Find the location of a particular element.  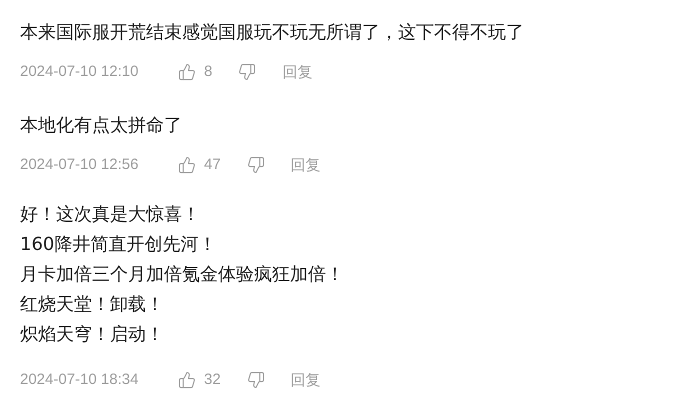

comment-text: 月卡加倍三个月加倍氪金体验疯狂加倍！ is located at coordinates (182, 275).